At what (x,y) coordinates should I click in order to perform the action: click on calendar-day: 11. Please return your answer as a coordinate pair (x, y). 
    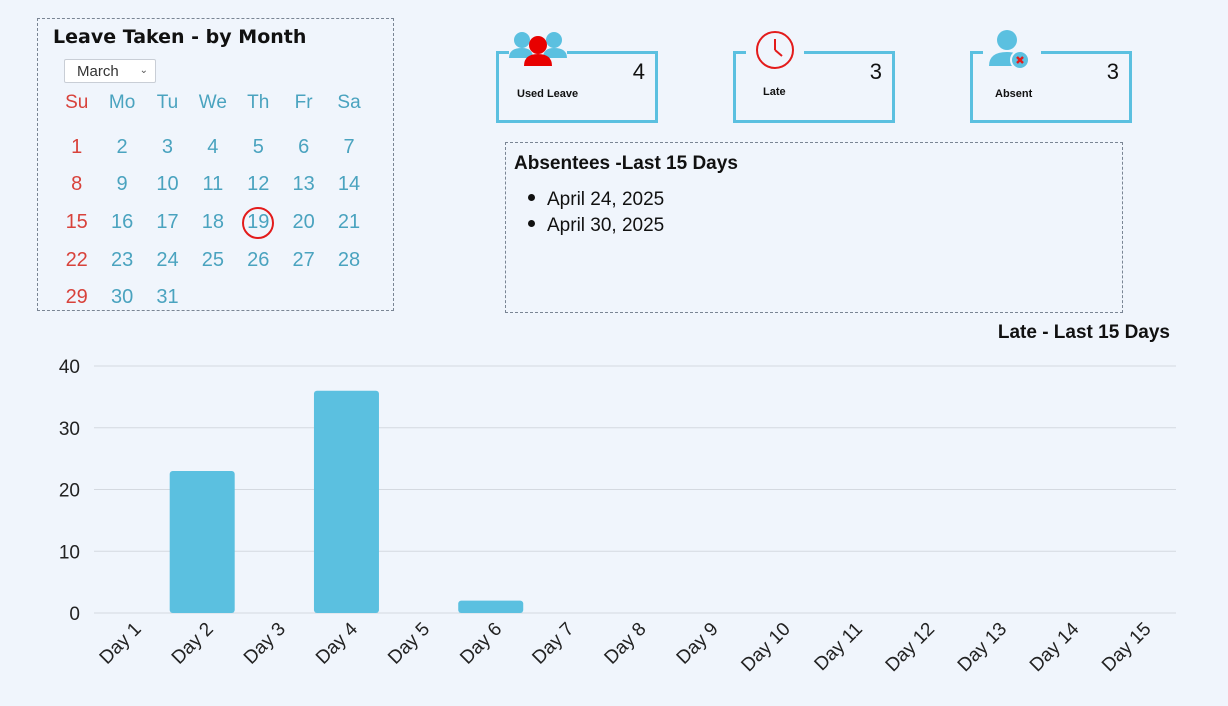
    Looking at the image, I should click on (212, 185).